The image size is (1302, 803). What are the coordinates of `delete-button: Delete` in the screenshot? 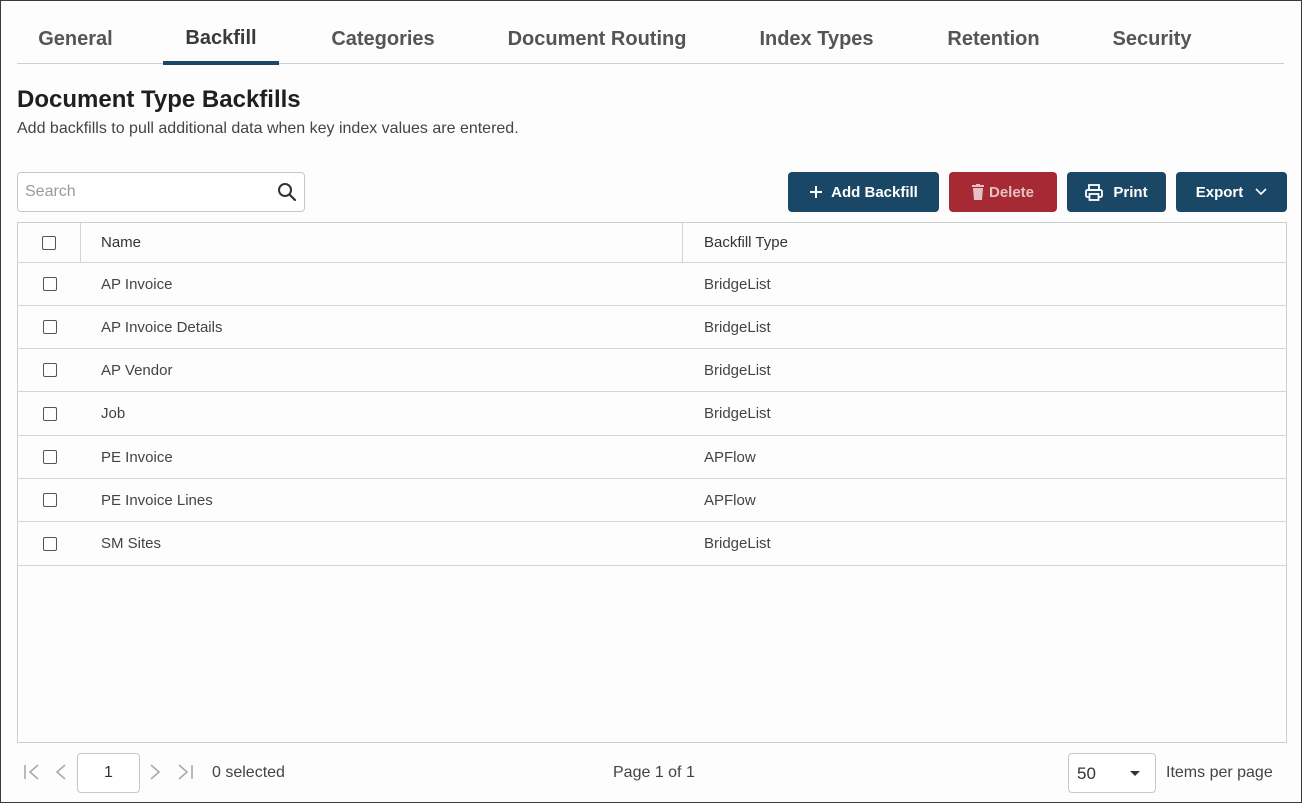 It's located at (1003, 192).